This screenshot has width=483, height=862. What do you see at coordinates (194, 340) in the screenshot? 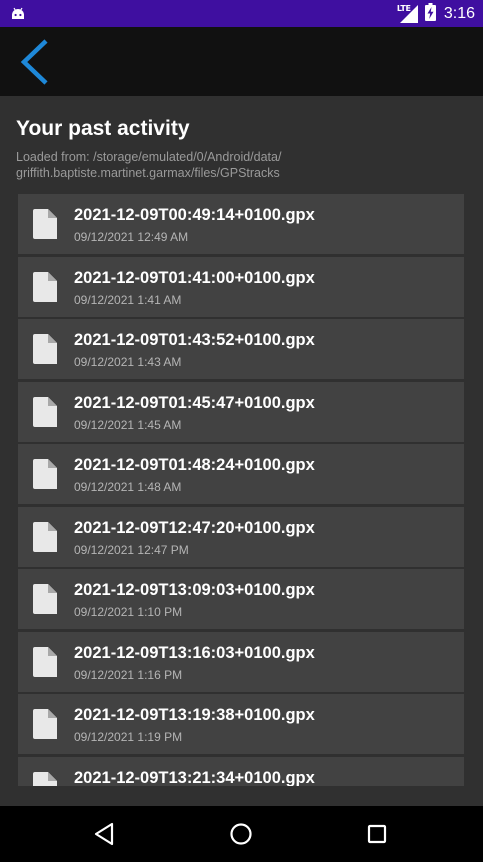
I see `file-name: 2021-12-09T01:43:52+0100.gpx` at bounding box center [194, 340].